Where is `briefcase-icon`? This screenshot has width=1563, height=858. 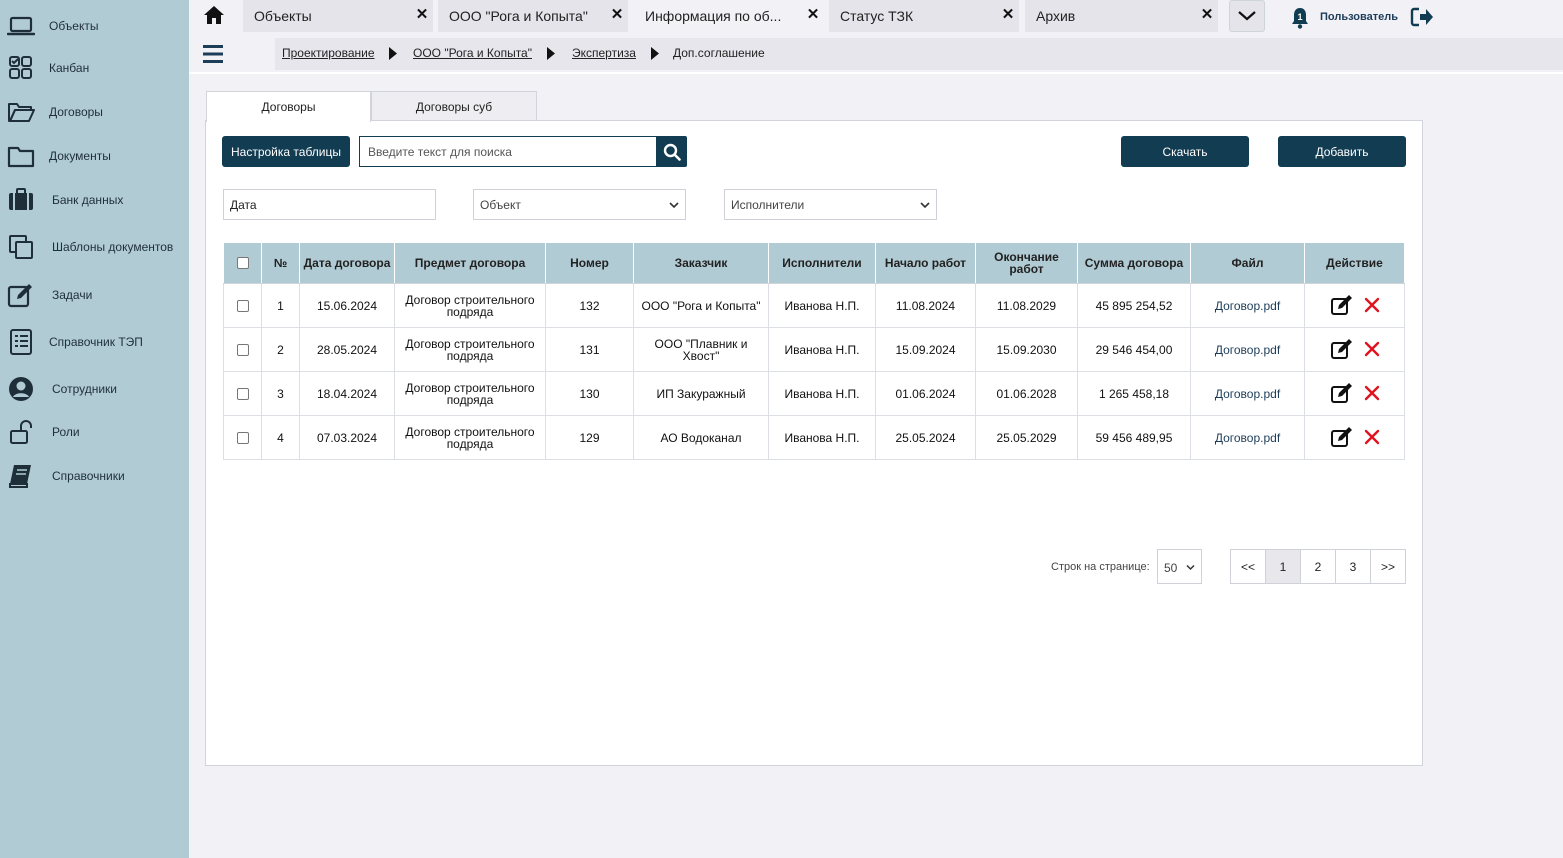
briefcase-icon is located at coordinates (21, 200).